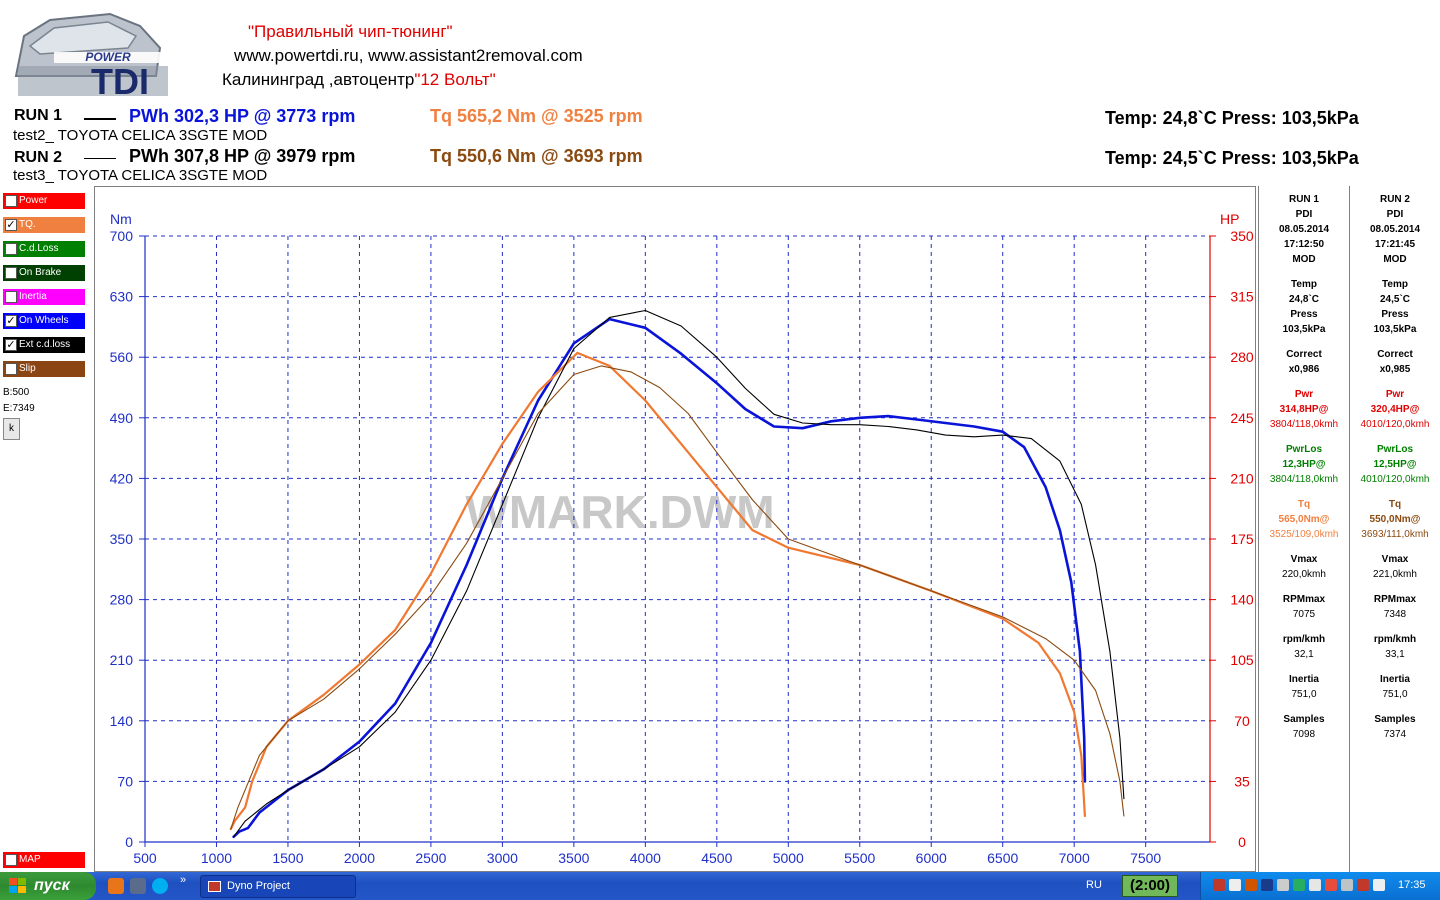  I want to click on x-tick-label: 5500, so click(859, 858).